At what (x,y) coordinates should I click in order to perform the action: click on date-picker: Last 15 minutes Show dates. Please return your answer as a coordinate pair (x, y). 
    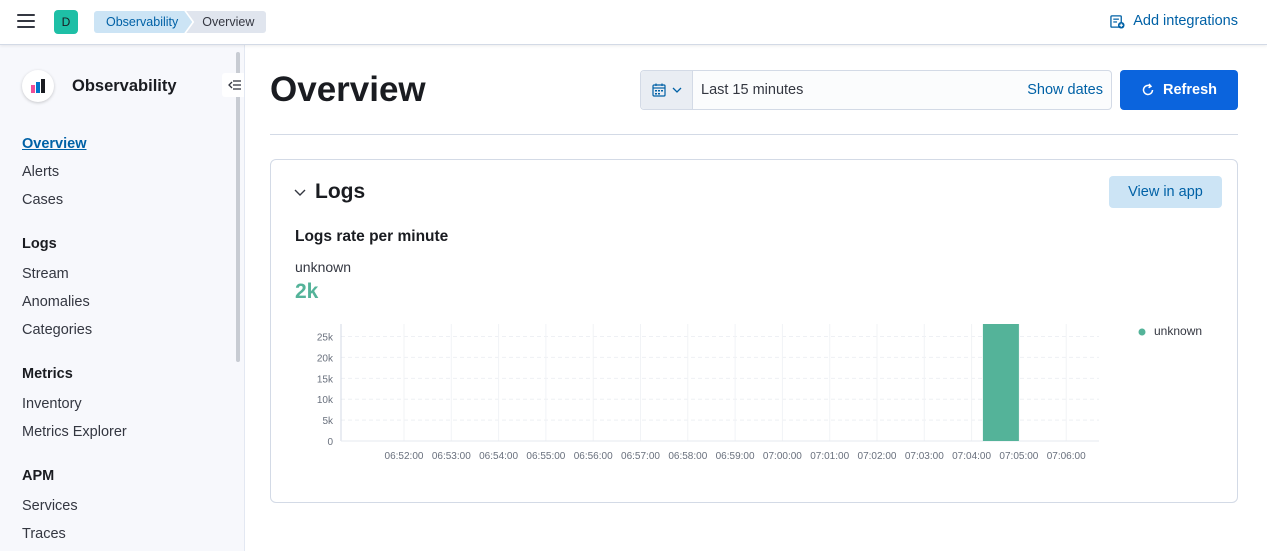
    Looking at the image, I should click on (876, 90).